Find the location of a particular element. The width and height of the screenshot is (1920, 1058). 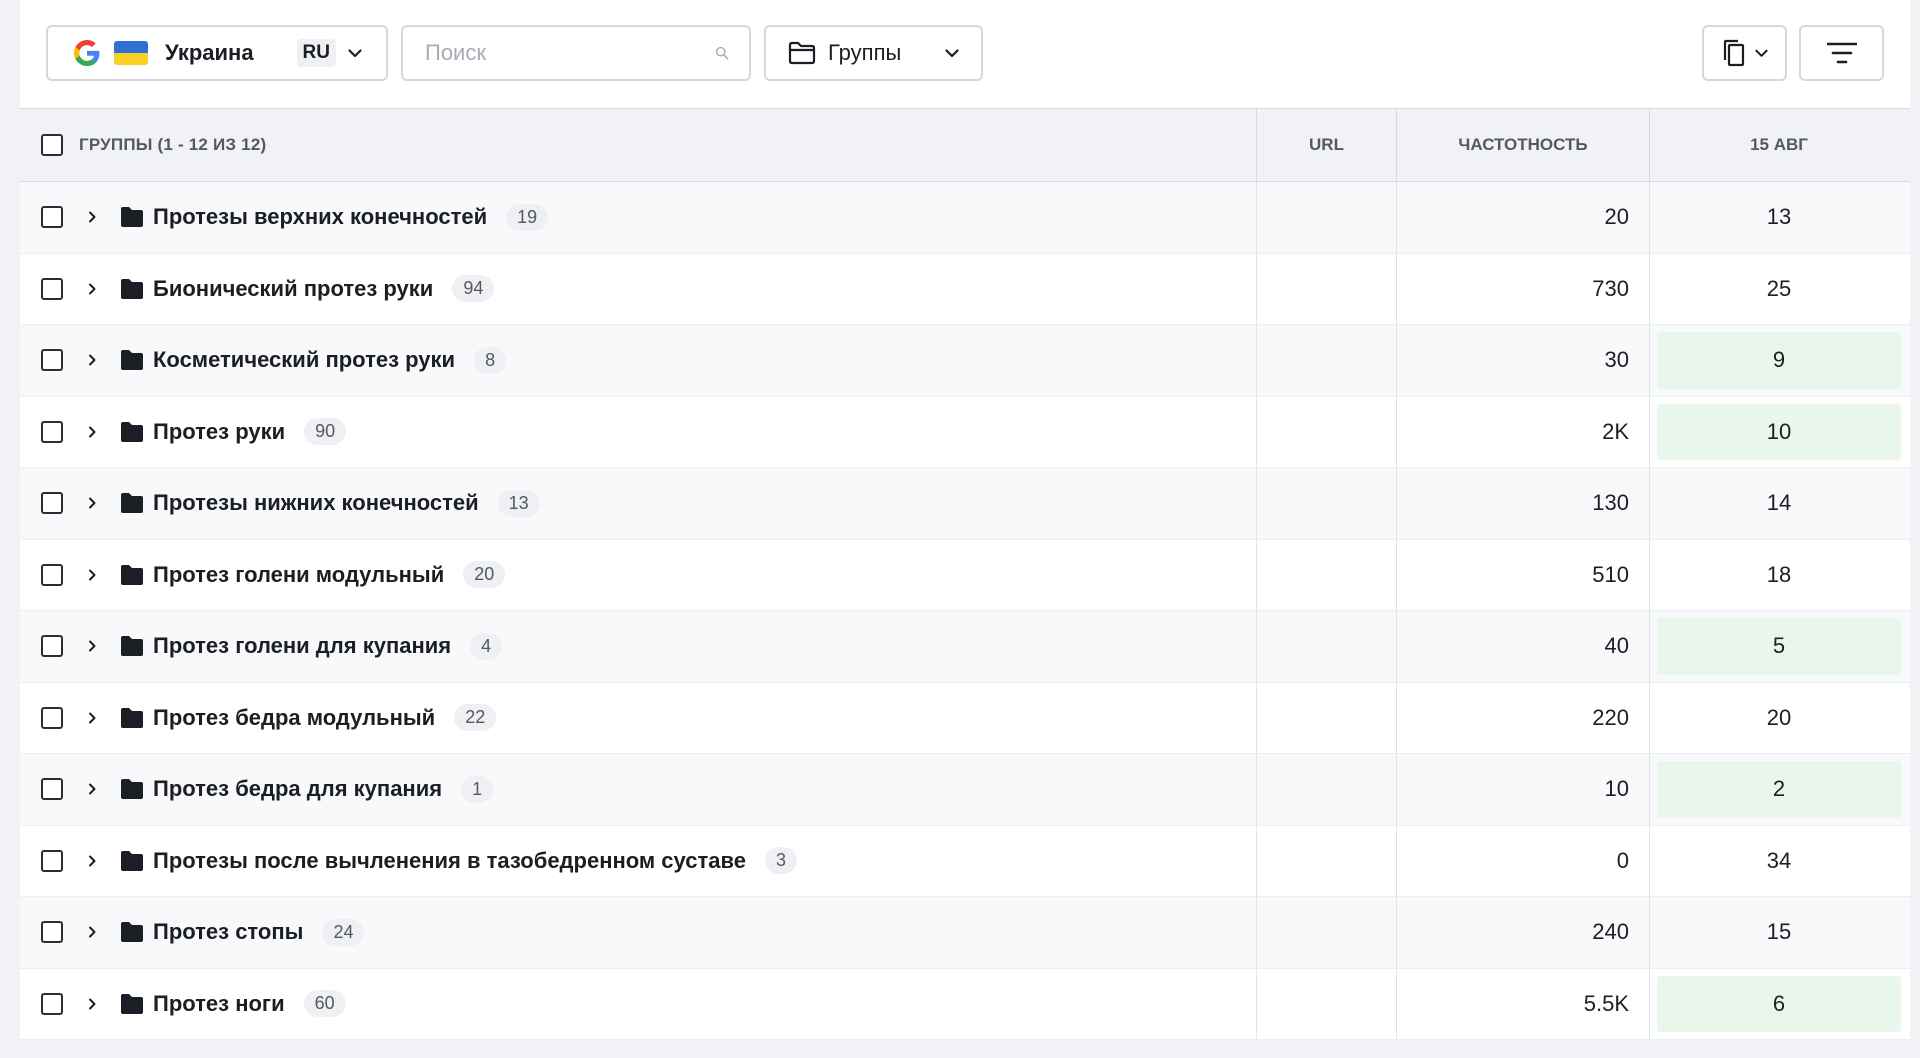

search-box is located at coordinates (576, 53).